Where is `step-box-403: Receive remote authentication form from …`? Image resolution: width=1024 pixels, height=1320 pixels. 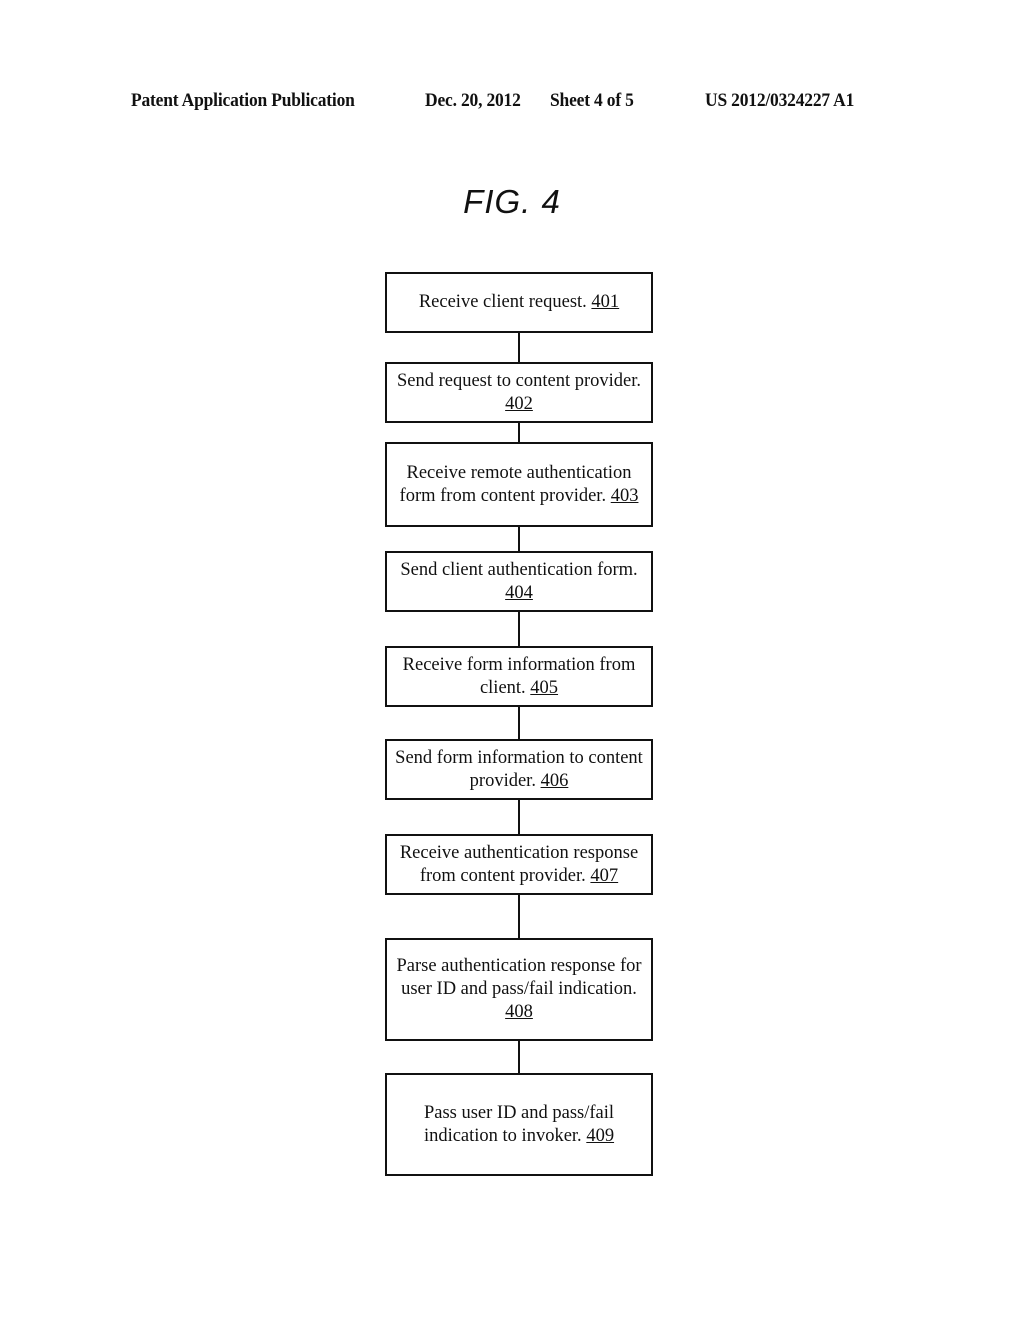
step-box-403: Receive remote authentication form from … is located at coordinates (519, 484).